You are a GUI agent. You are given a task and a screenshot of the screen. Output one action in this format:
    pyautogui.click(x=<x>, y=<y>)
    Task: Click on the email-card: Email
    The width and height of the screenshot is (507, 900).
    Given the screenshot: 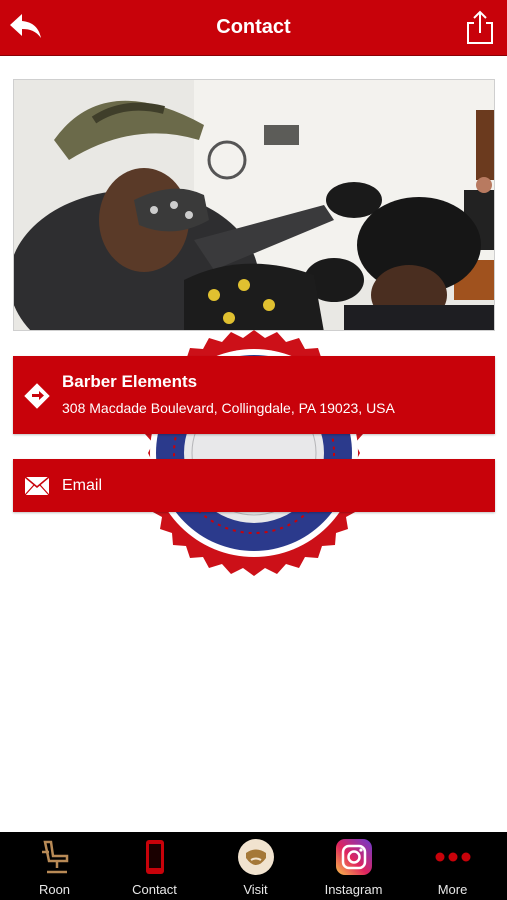 What is the action you would take?
    pyautogui.click(x=254, y=485)
    